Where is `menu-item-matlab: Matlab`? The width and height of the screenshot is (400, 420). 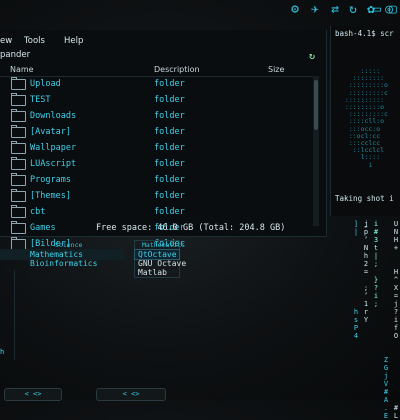 menu-item-matlab: Matlab is located at coordinates (152, 272).